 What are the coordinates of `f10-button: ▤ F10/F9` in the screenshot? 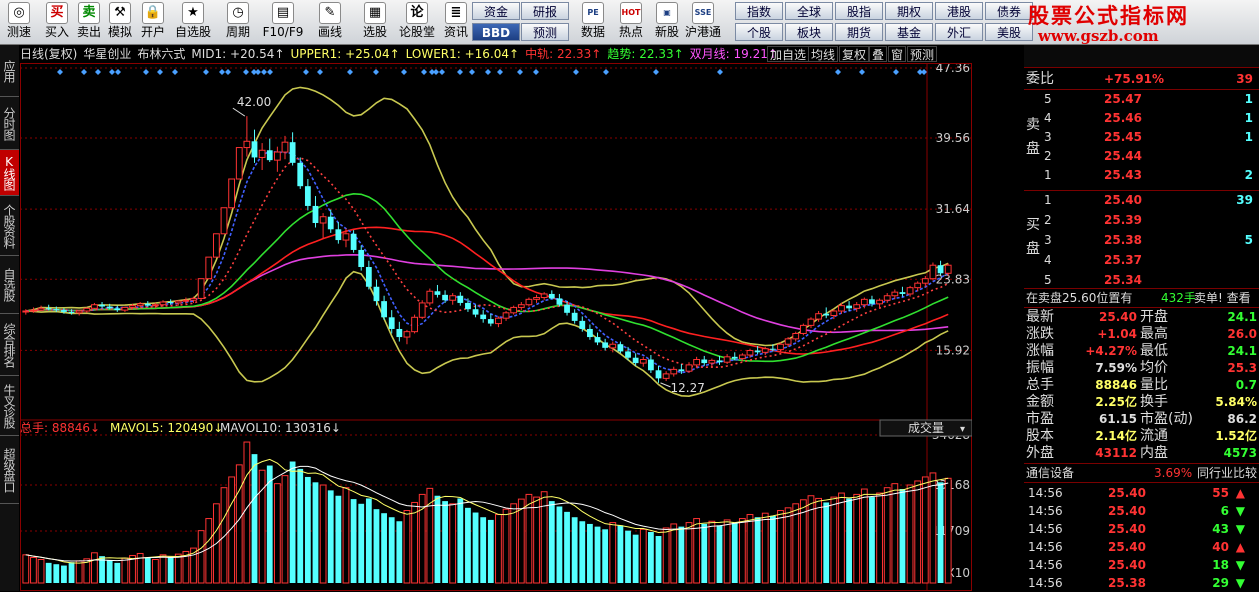 It's located at (283, 22).